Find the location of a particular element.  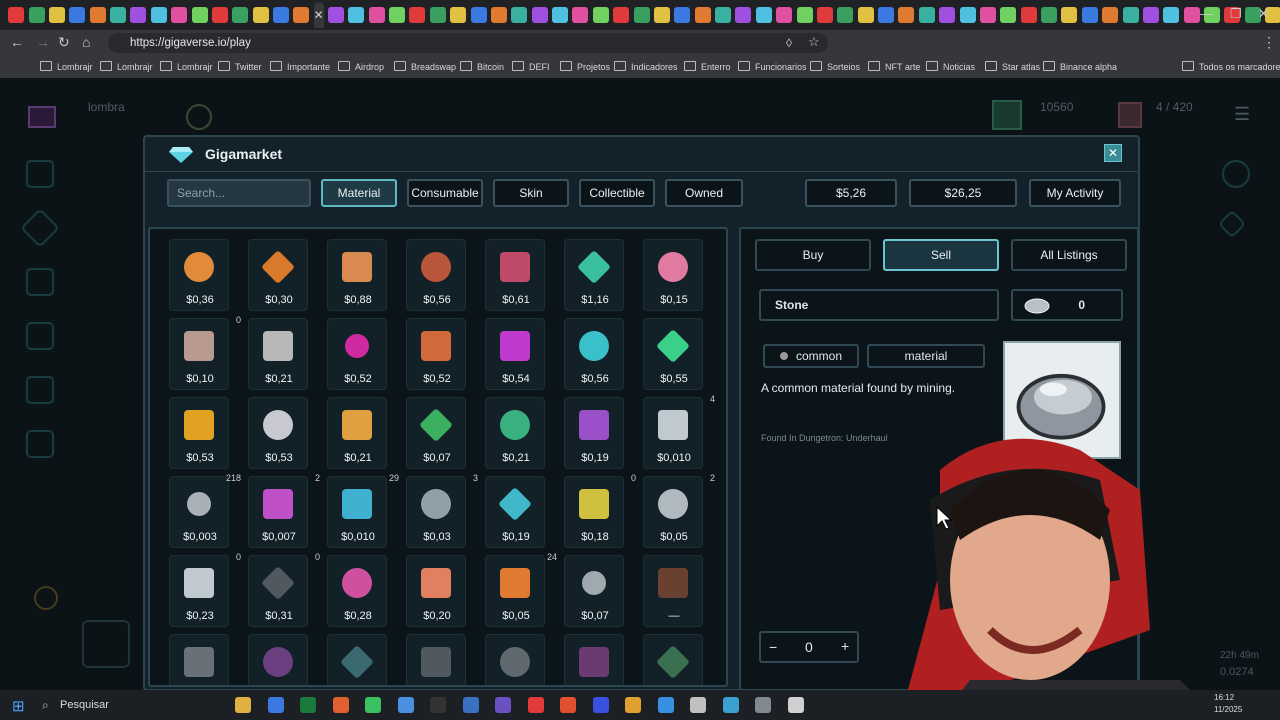

url-field: https://gigaverse.io/play is located at coordinates (468, 43).